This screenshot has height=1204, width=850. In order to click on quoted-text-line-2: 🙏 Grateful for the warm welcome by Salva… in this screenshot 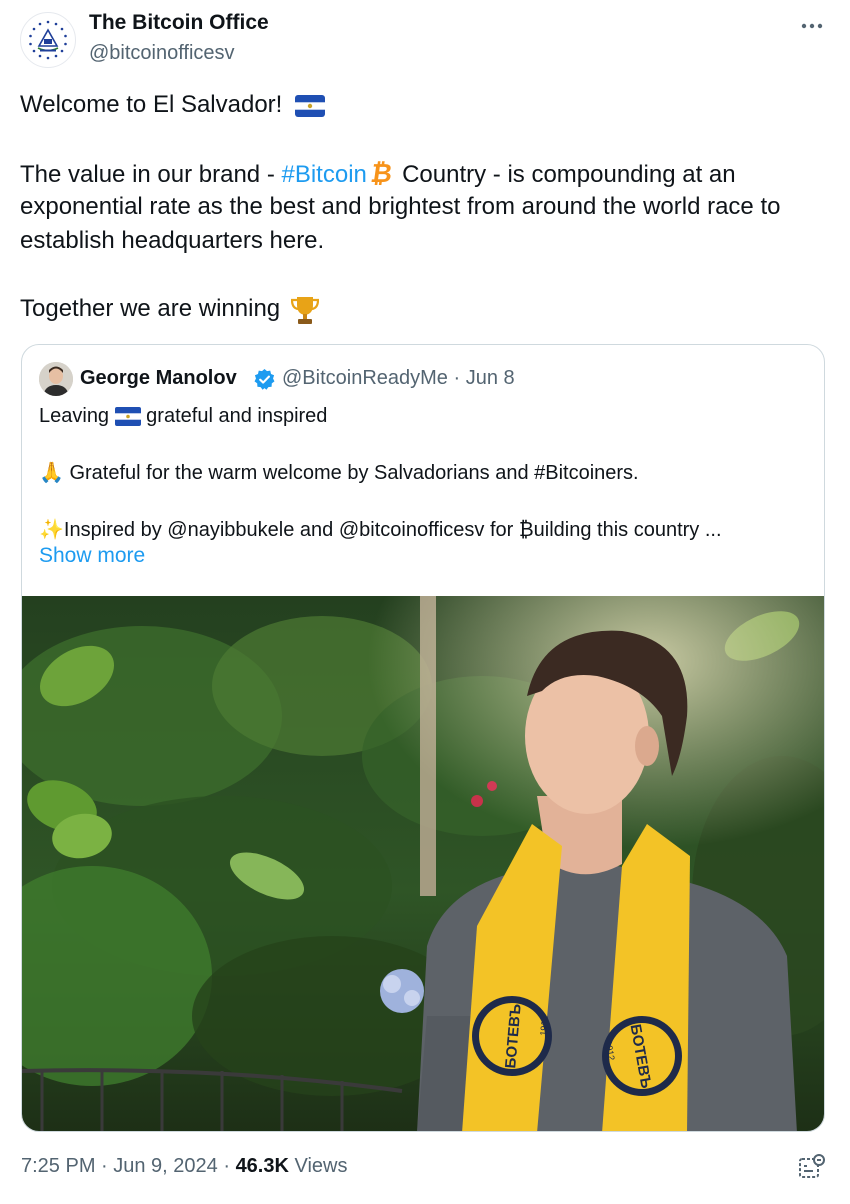, I will do `click(339, 473)`.